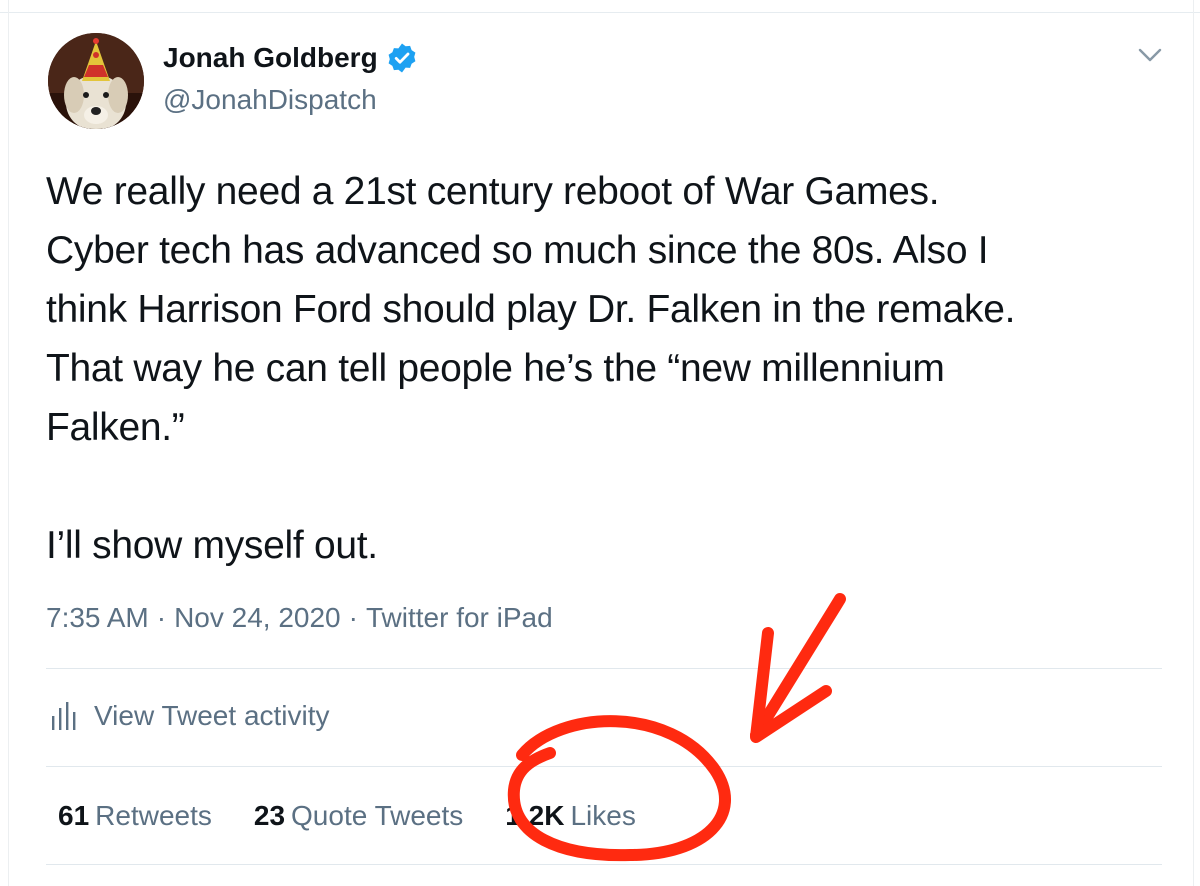  What do you see at coordinates (377, 815) in the screenshot?
I see `quote-tweets-label: Quote Tweets` at bounding box center [377, 815].